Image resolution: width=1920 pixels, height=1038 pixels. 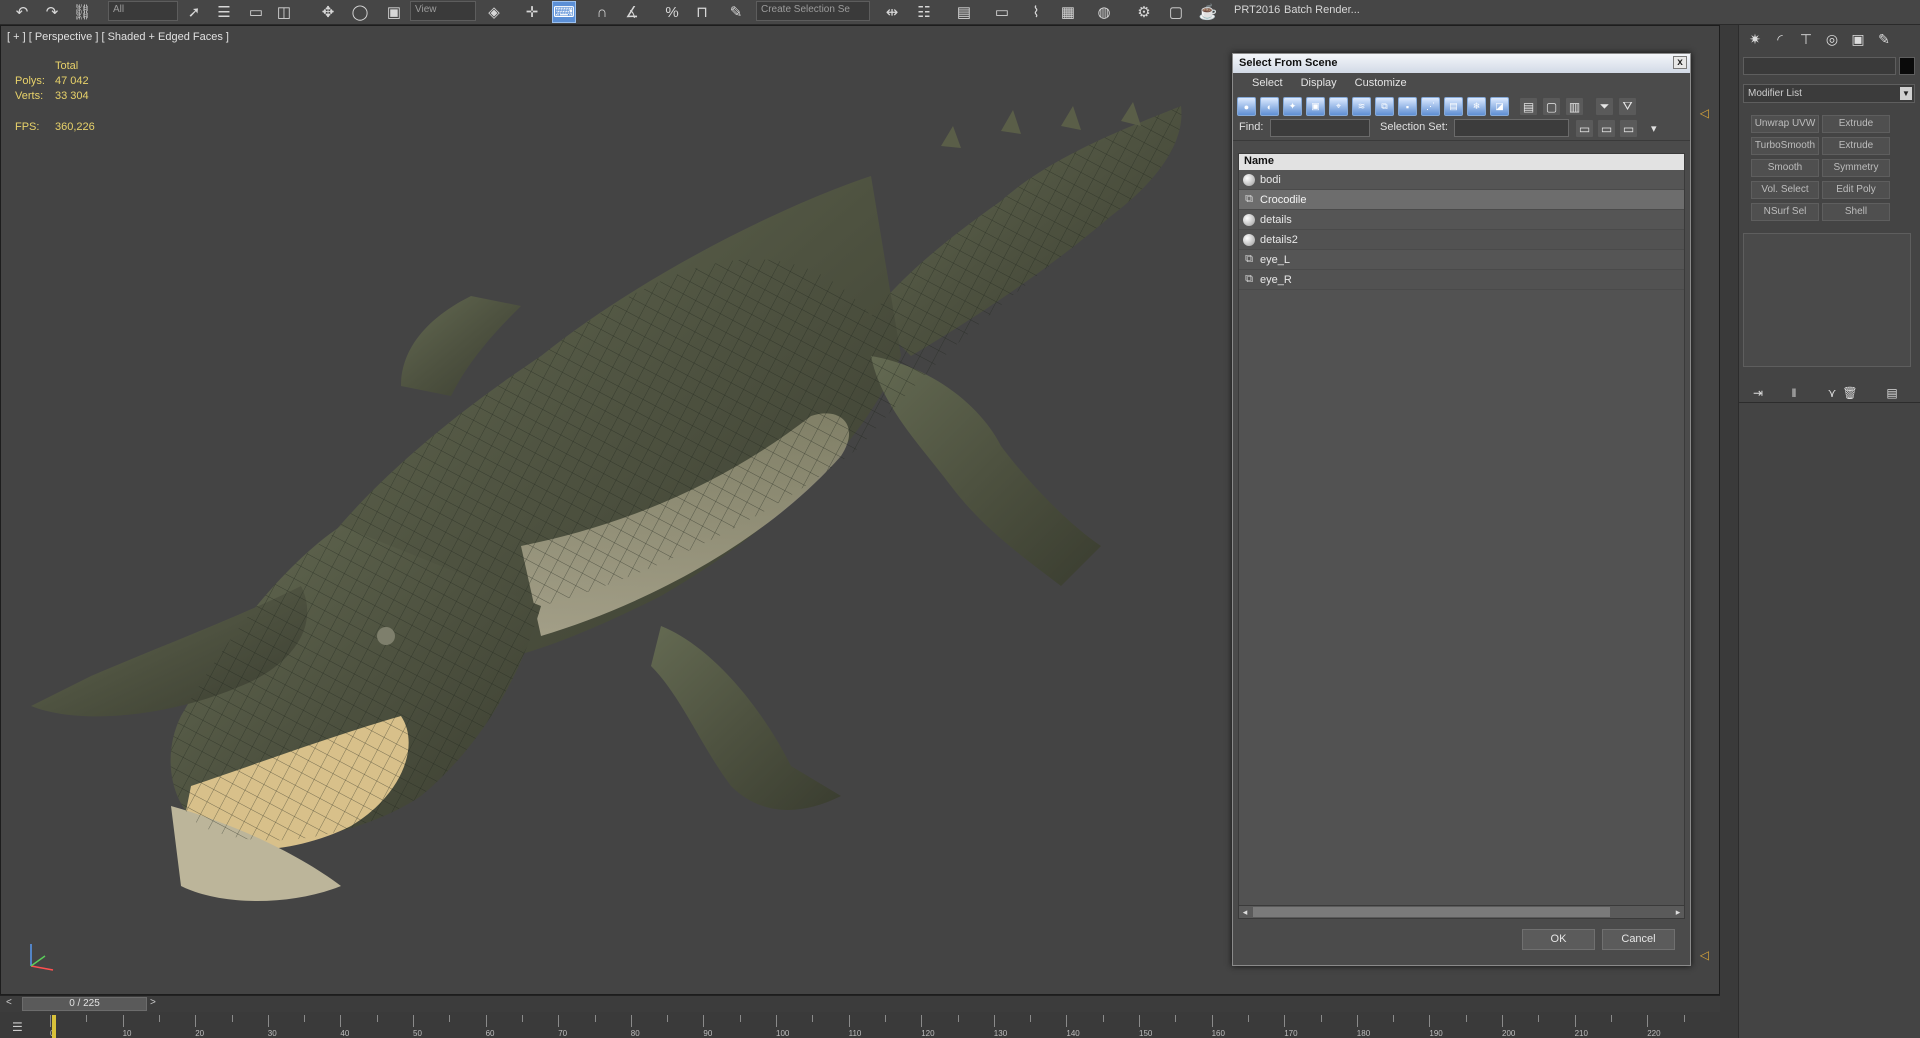 I want to click on layer-manager-icon: ▤, so click(x=964, y=12).